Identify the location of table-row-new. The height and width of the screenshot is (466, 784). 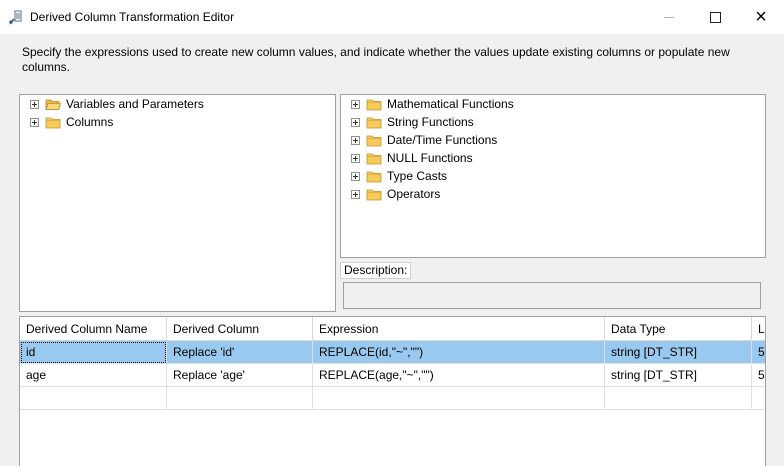
(392, 398).